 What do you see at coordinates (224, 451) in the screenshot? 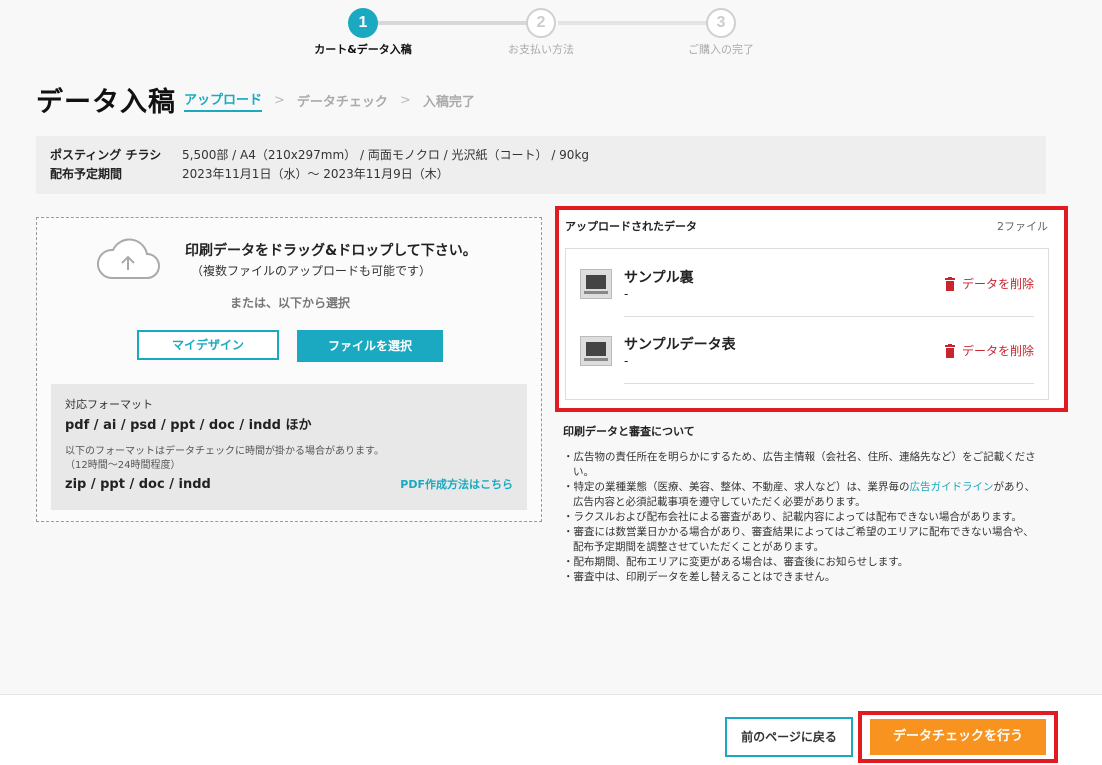
I see `slow-formats-note-text: 以下のフォーマットはデータチェックに時間が掛かる場合があります。` at bounding box center [224, 451].